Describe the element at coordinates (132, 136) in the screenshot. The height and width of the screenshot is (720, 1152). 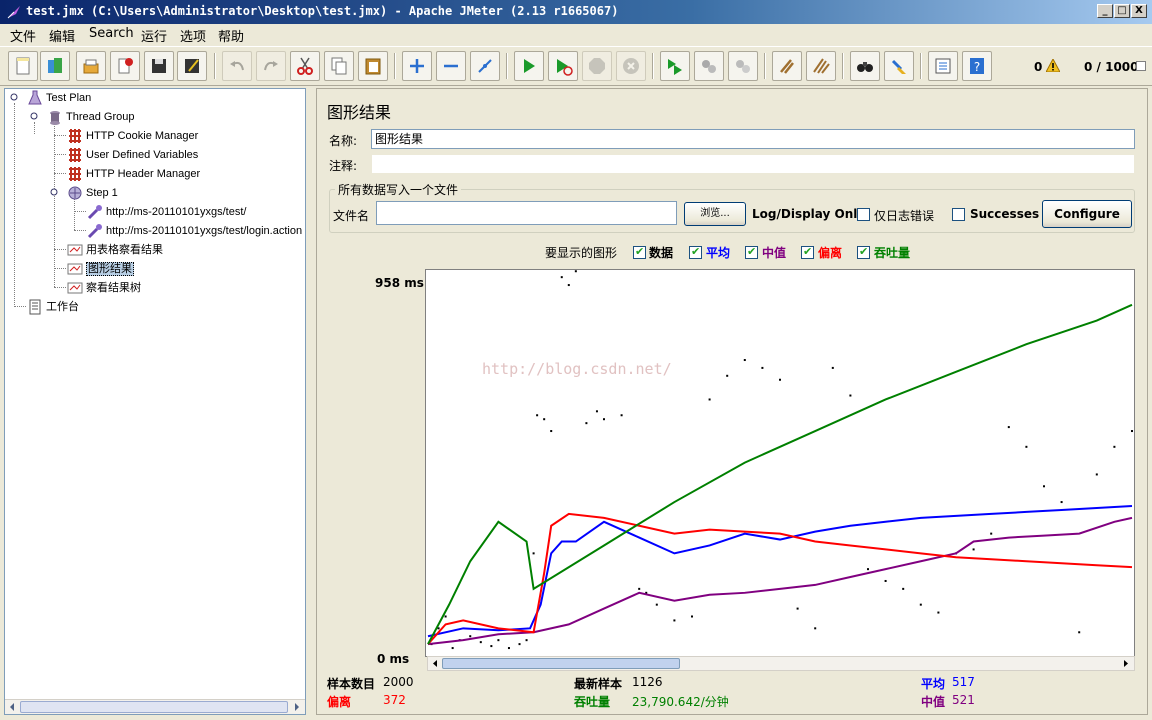
I see `tree-node-cookie-manager: HTTP Cookie Manager` at that location.